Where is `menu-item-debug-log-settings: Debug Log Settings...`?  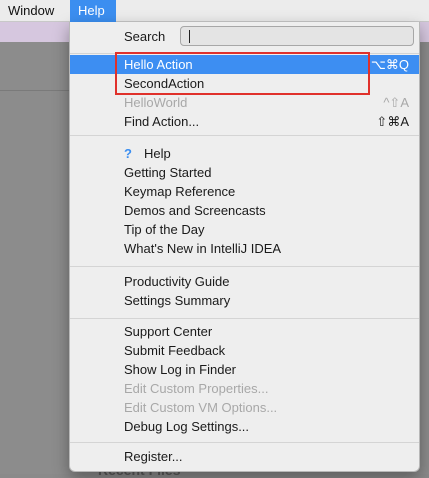 menu-item-debug-log-settings: Debug Log Settings... is located at coordinates (244, 426).